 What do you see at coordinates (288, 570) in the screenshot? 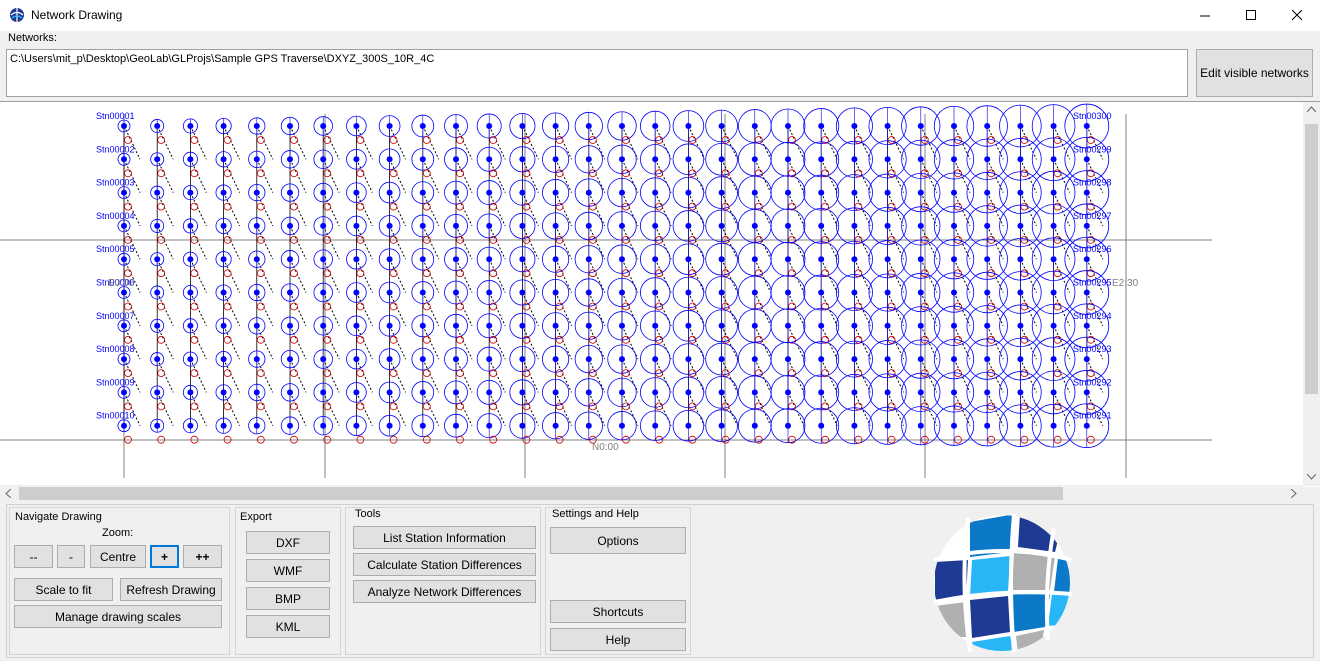
I see `export-wmf-button: WMF` at bounding box center [288, 570].